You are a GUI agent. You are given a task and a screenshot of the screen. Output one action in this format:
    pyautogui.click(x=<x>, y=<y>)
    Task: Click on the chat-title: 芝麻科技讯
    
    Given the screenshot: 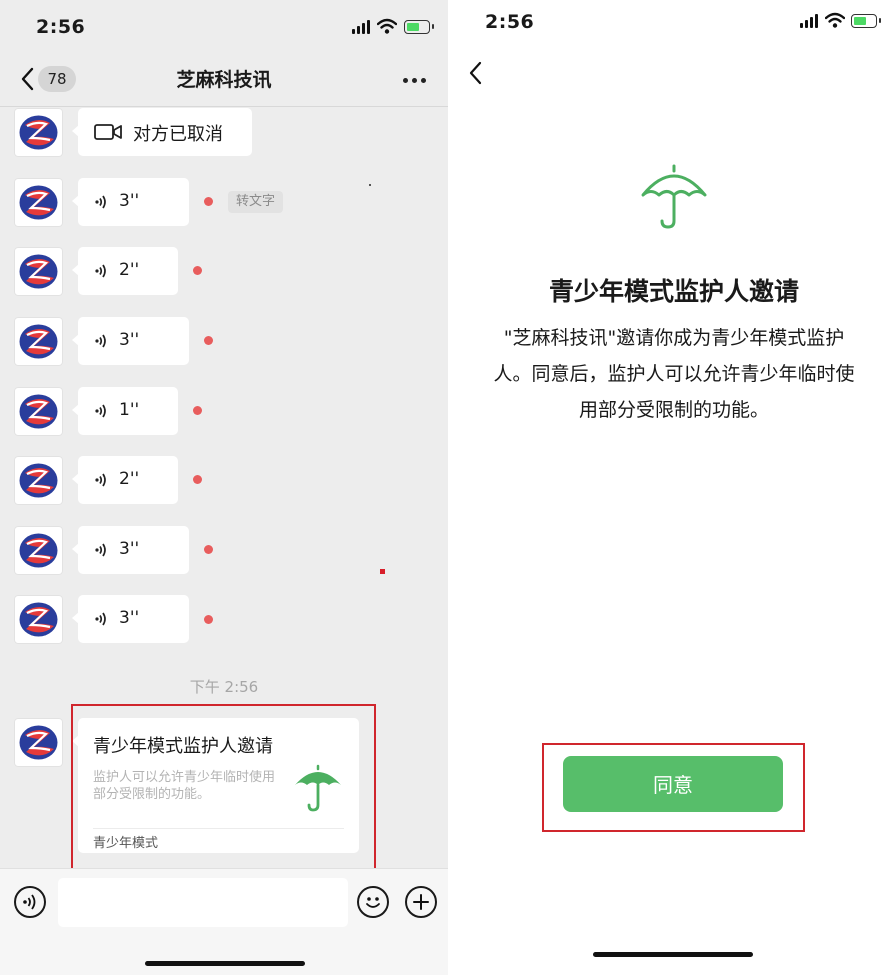 What is the action you would take?
    pyautogui.click(x=224, y=80)
    